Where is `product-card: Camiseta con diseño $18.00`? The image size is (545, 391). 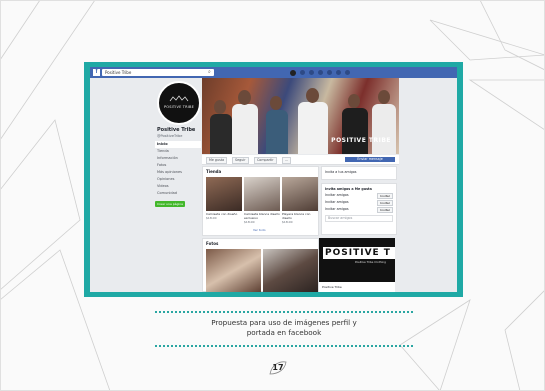 product-card: Camiseta con diseño $18.00 is located at coordinates (225, 198).